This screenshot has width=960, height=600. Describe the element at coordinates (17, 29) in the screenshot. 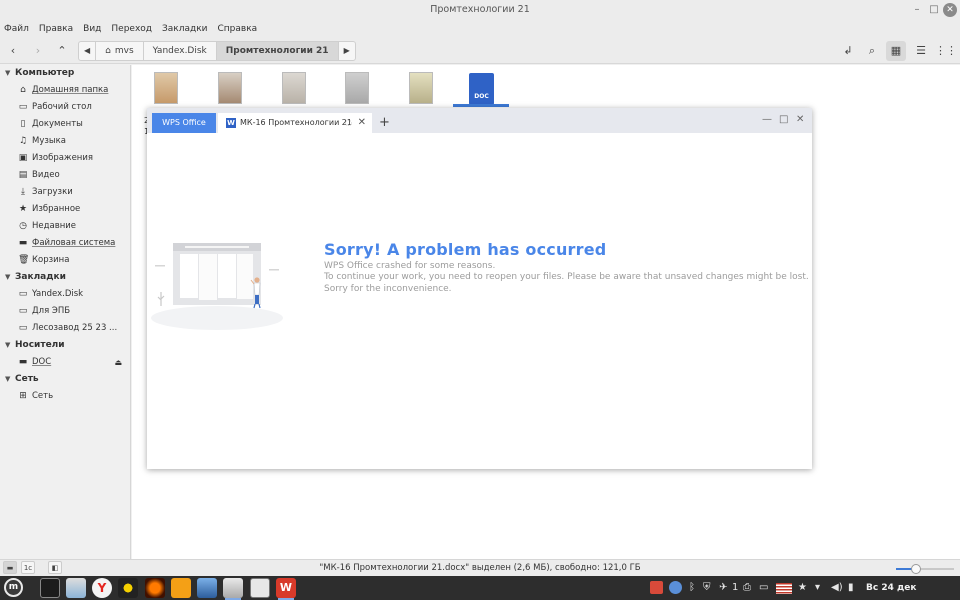

I see `menu-file: Файл` at that location.